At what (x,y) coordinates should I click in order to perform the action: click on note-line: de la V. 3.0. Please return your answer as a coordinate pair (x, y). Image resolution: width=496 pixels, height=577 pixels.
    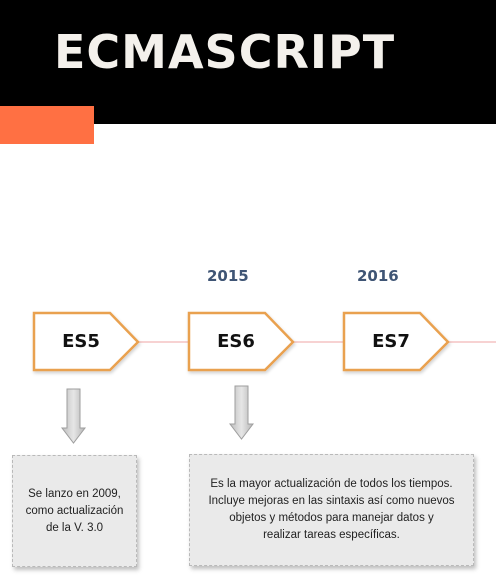
    Looking at the image, I should click on (74, 527).